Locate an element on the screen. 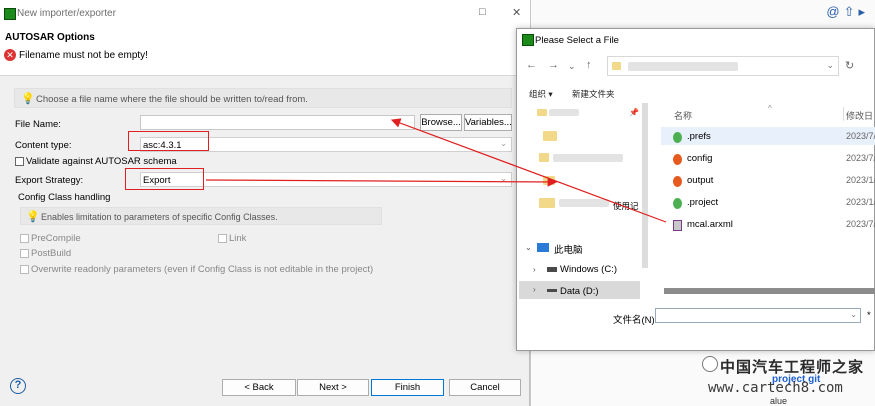  forward-arrow-icon: → is located at coordinates (553, 65).